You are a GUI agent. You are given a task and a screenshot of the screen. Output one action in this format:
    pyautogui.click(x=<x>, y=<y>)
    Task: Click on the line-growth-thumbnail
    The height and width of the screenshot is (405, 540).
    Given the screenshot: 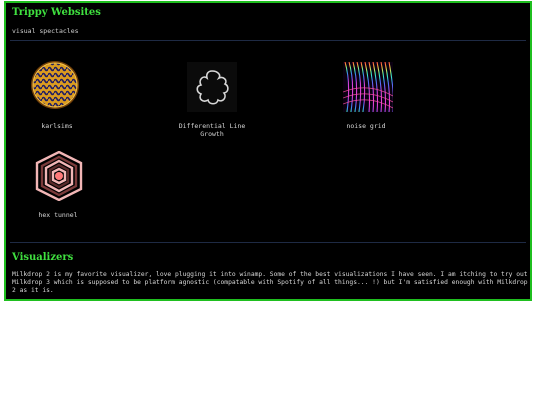 What is the action you would take?
    pyautogui.click(x=212, y=87)
    